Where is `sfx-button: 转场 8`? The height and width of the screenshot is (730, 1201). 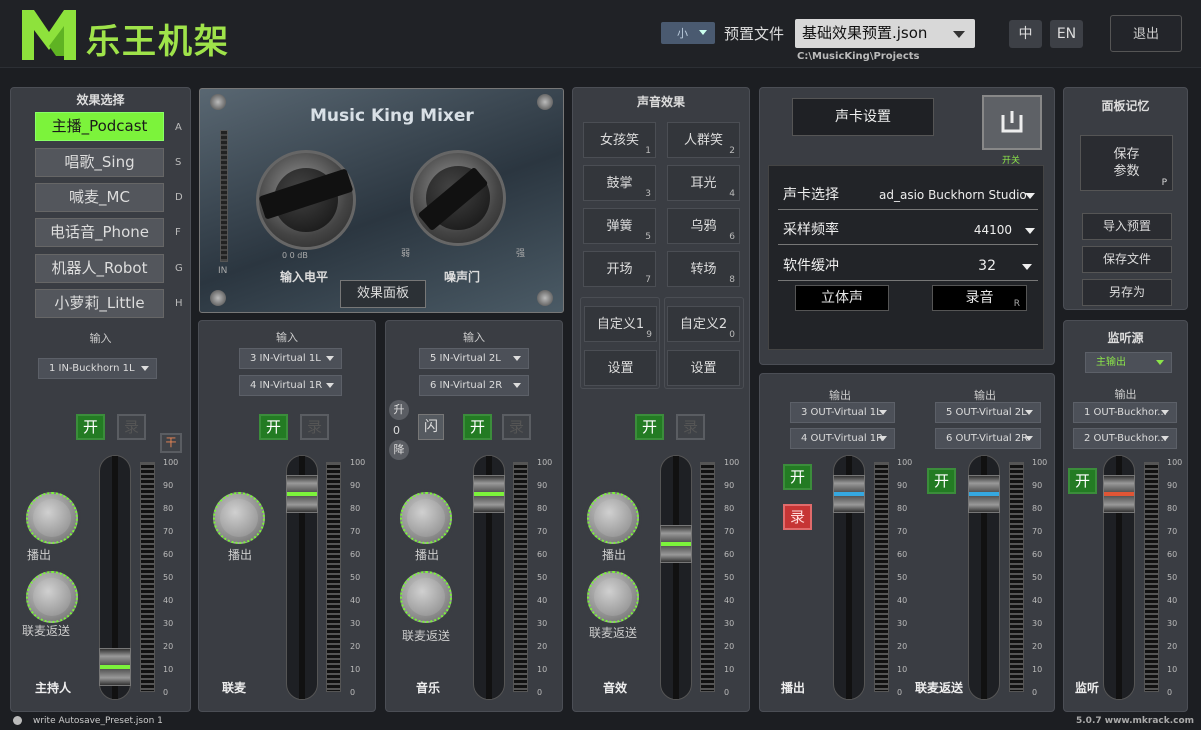 sfx-button: 转场 8 is located at coordinates (703, 269).